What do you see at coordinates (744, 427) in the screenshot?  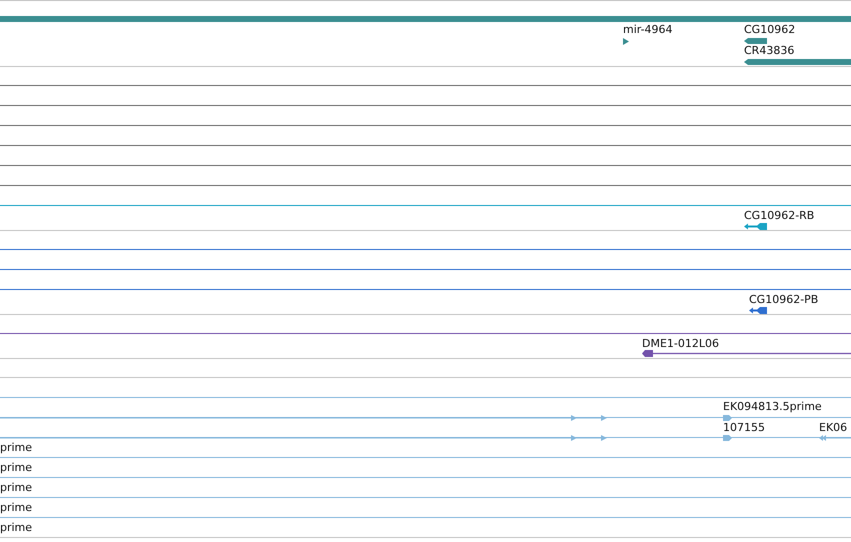 I see `feature-label: 107155` at bounding box center [744, 427].